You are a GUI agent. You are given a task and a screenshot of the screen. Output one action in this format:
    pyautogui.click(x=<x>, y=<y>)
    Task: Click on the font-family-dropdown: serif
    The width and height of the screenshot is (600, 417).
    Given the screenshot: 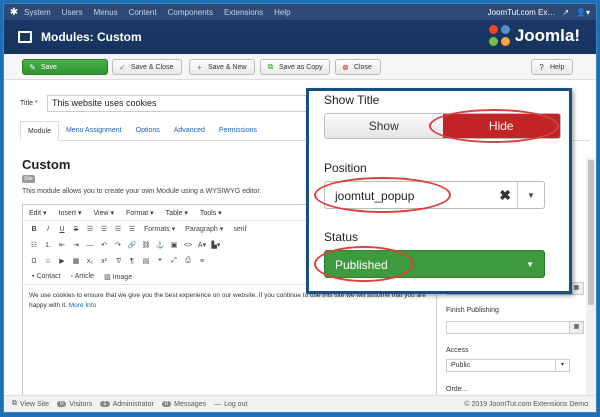 What is the action you would take?
    pyautogui.click(x=239, y=229)
    